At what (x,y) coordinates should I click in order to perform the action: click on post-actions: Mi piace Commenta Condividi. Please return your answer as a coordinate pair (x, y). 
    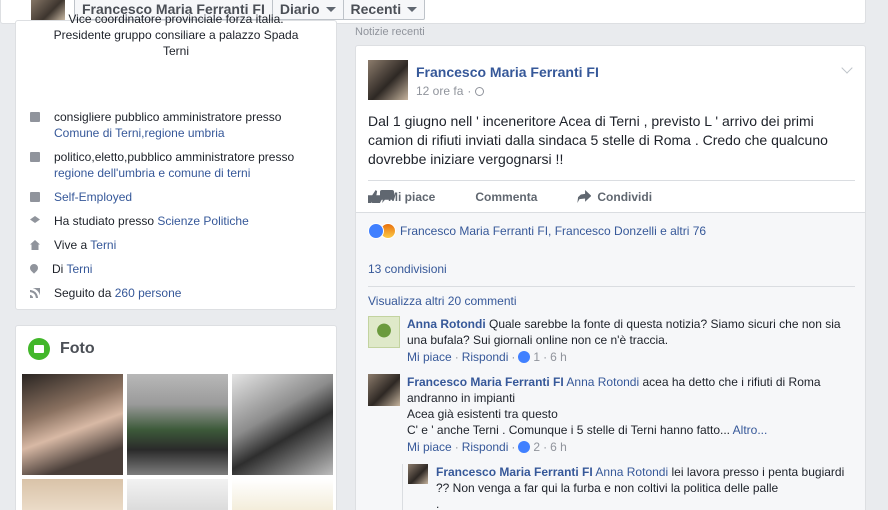
    Looking at the image, I should click on (611, 196).